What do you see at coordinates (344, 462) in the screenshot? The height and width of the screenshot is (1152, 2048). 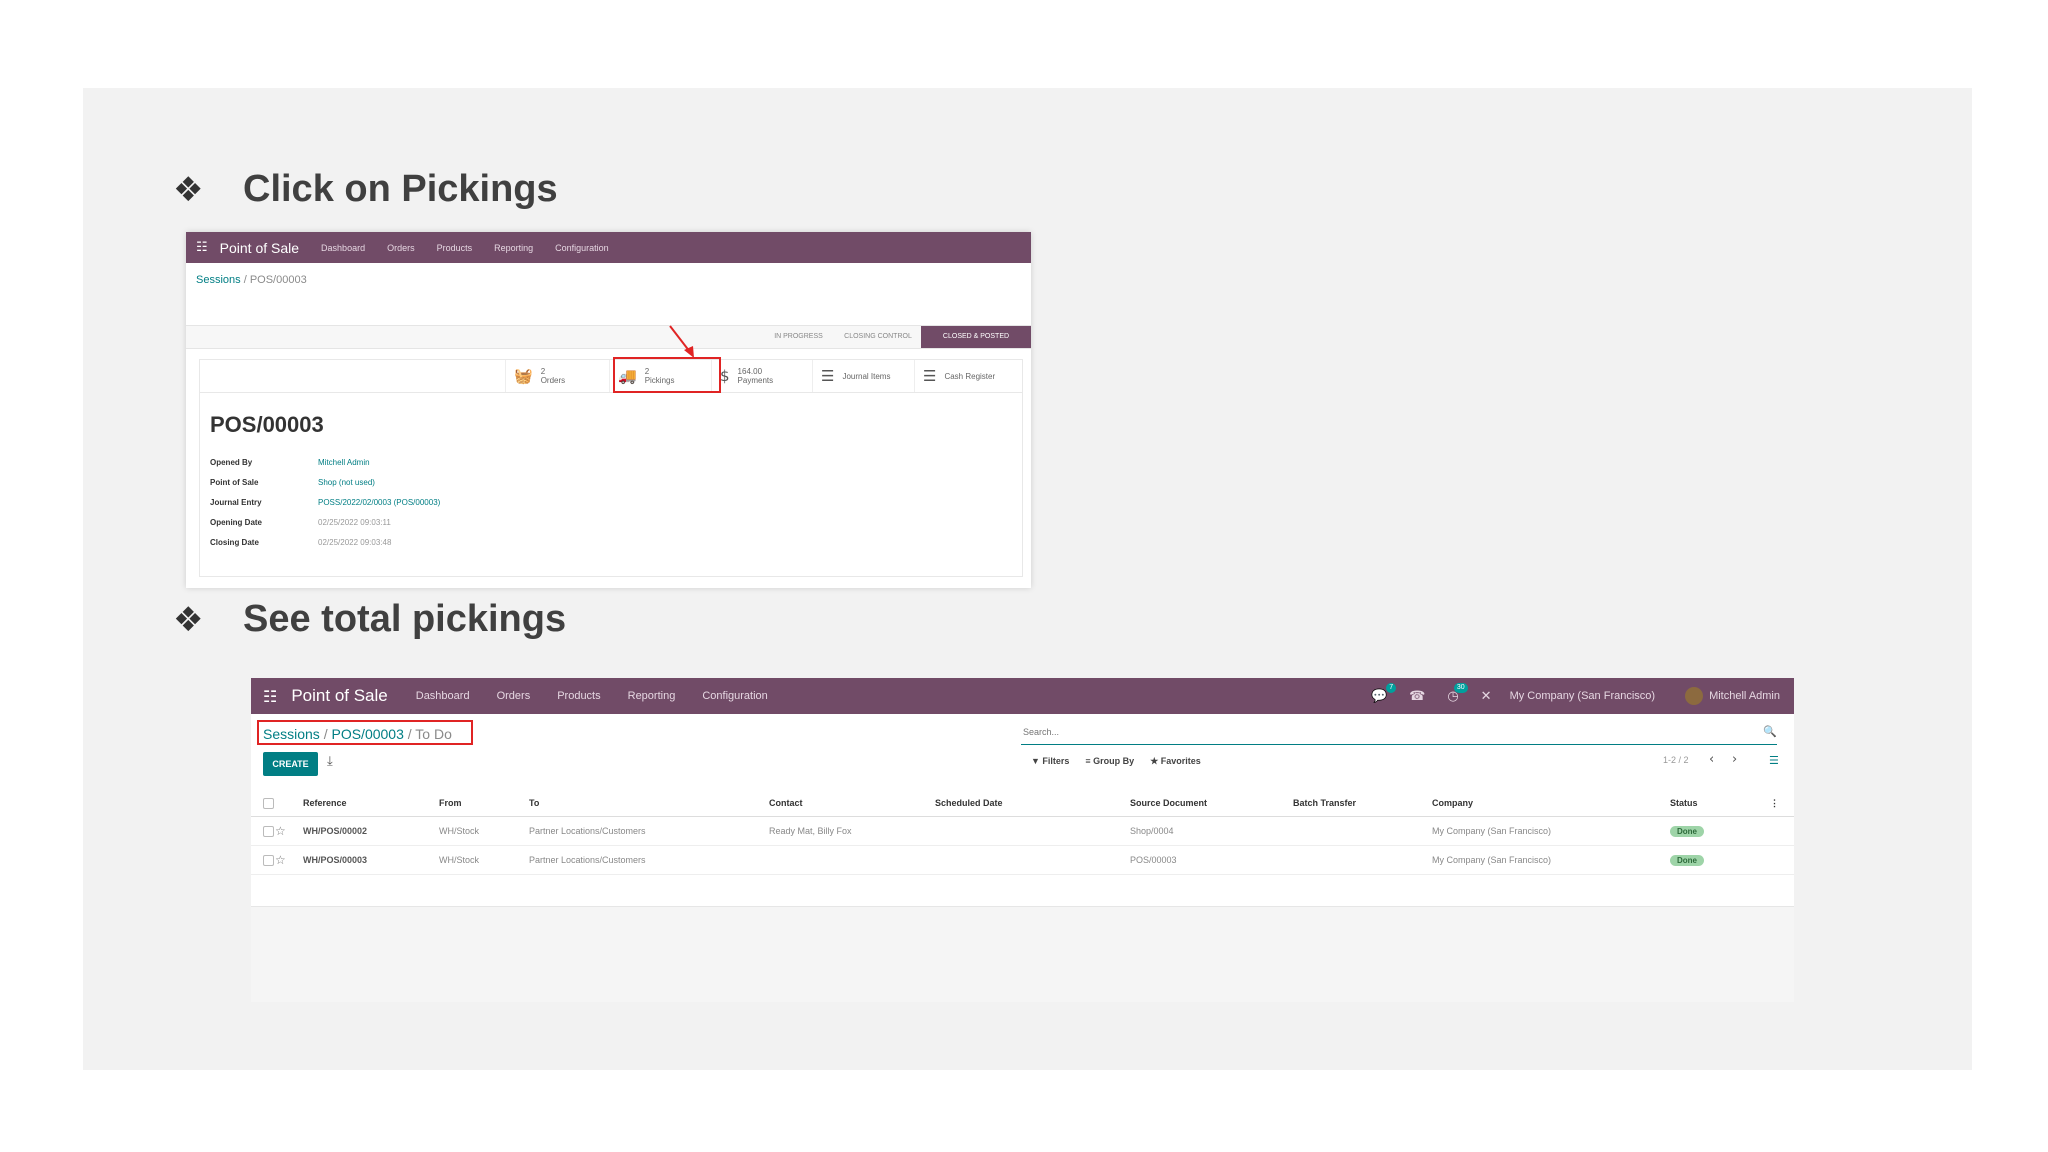 I see `field-value: Mitchell Admin` at bounding box center [344, 462].